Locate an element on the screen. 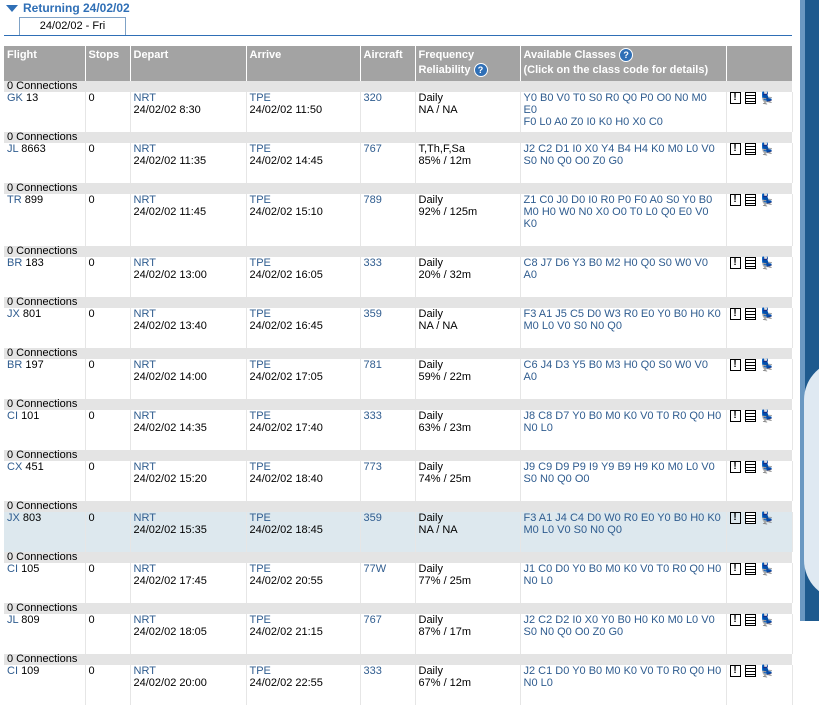 This screenshot has width=819, height=705. class-codes-line: F0 L0 A0 Z0 I0 K0 H0 X0 C0 is located at coordinates (593, 122).